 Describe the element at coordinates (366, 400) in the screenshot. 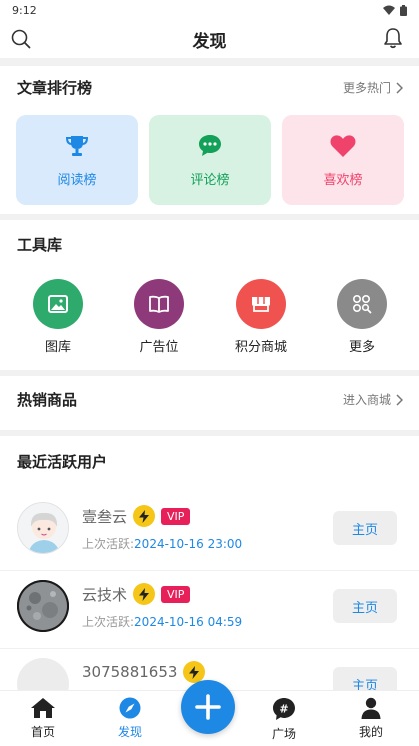

I see `enter-mall-label: 进入商城` at that location.